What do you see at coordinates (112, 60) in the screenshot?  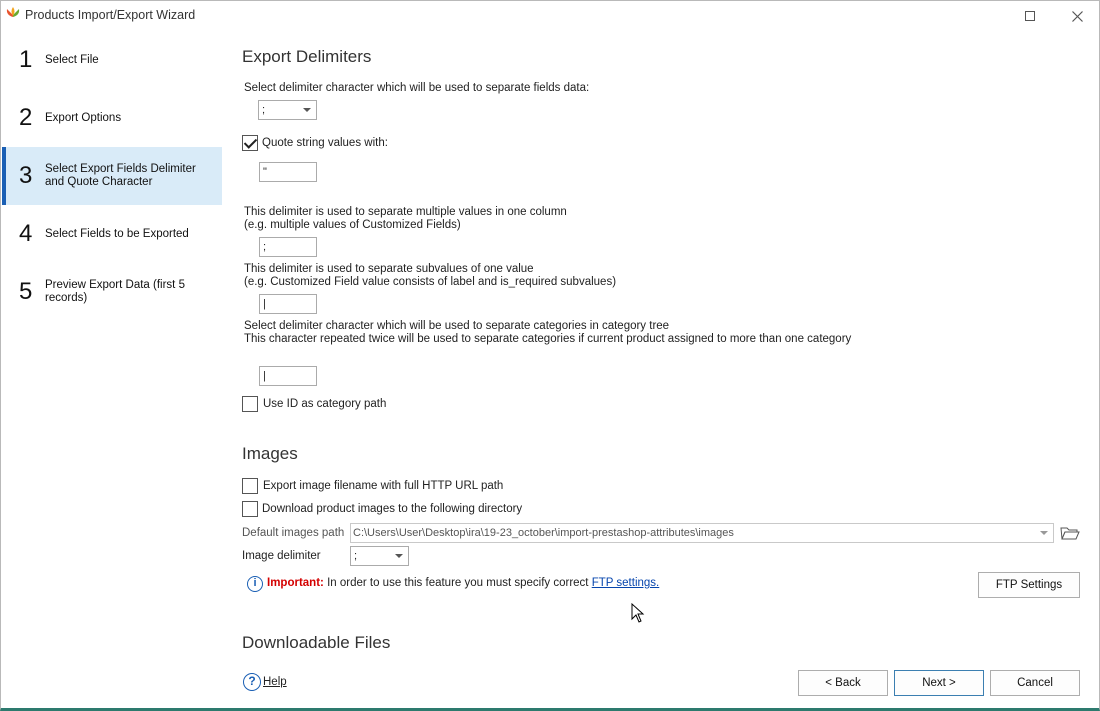 I see `step-select-file: 1 Select File` at bounding box center [112, 60].